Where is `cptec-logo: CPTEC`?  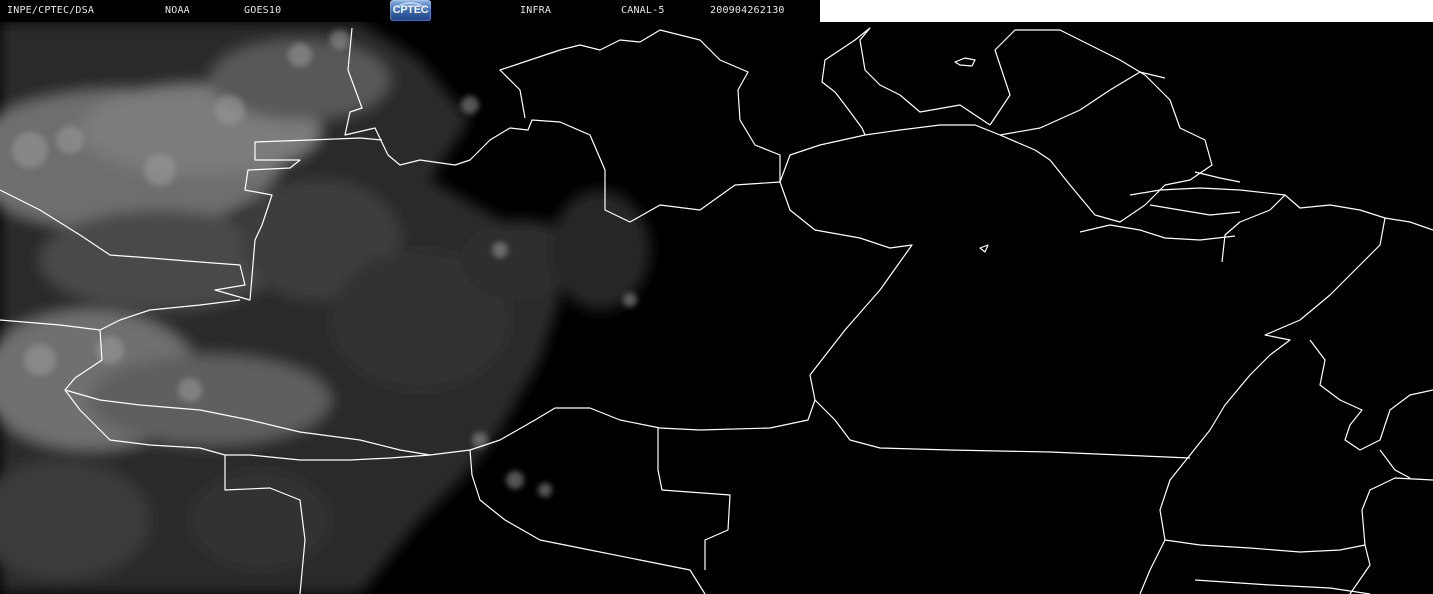
cptec-logo: CPTEC is located at coordinates (410, 10).